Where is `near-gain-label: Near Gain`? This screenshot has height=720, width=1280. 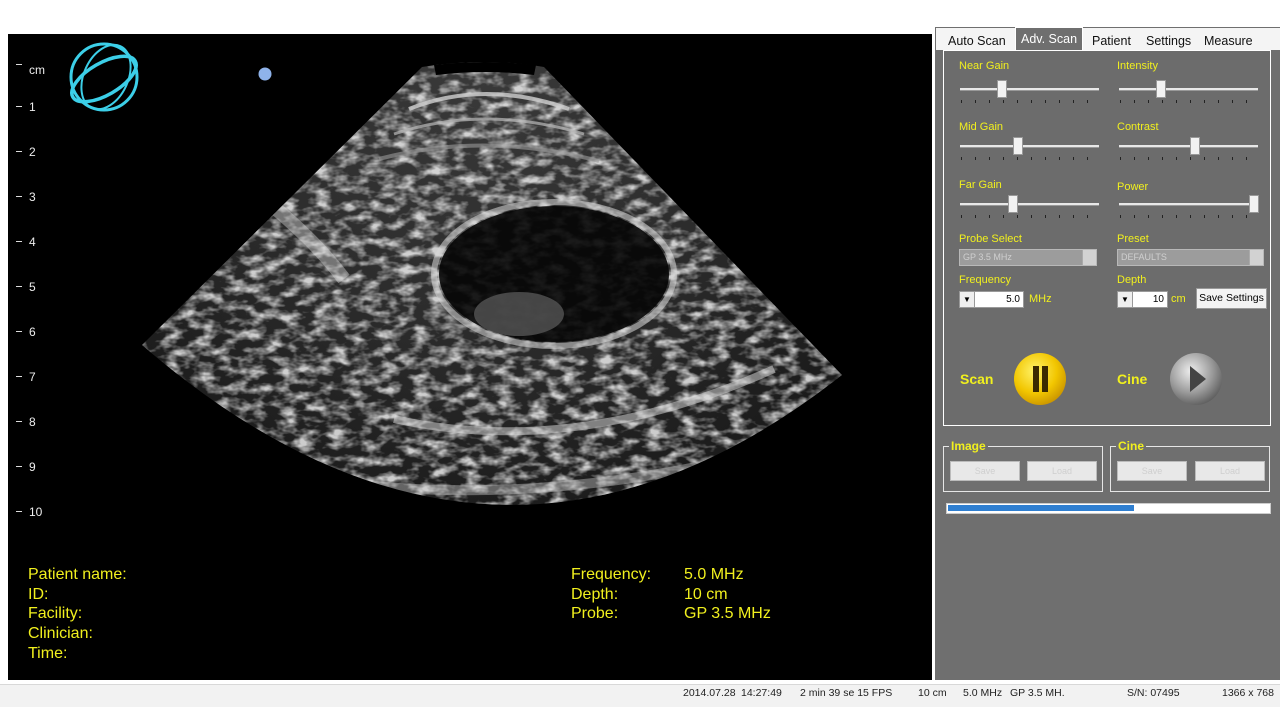
near-gain-label: Near Gain is located at coordinates (984, 66).